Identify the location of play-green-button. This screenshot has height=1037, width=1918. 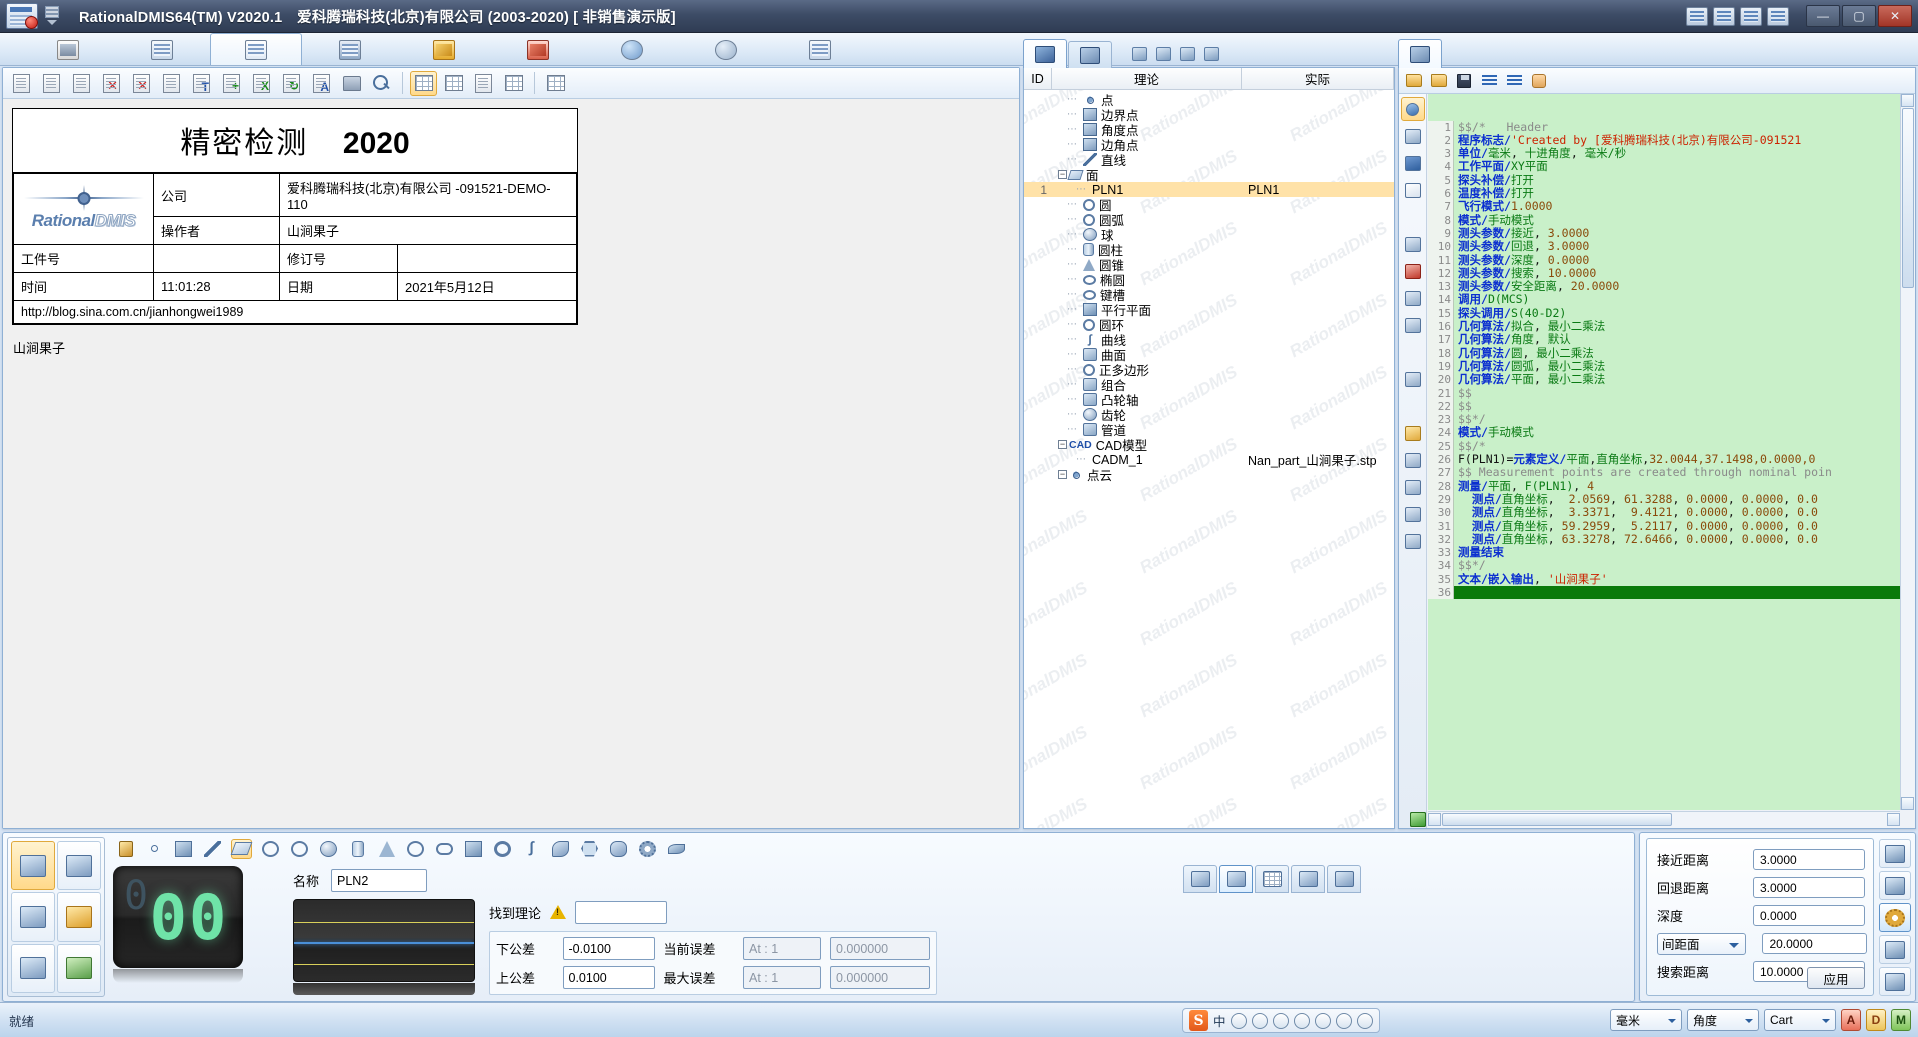
(1413, 583).